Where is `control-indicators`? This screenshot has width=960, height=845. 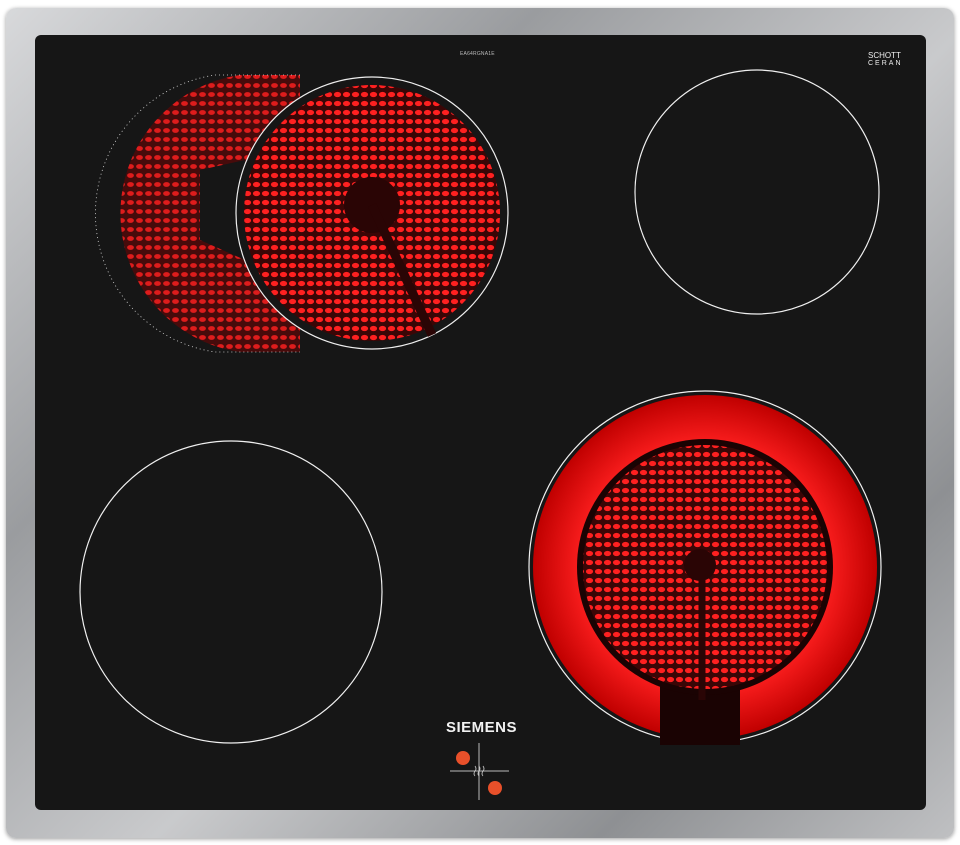
control-indicators is located at coordinates (479, 771).